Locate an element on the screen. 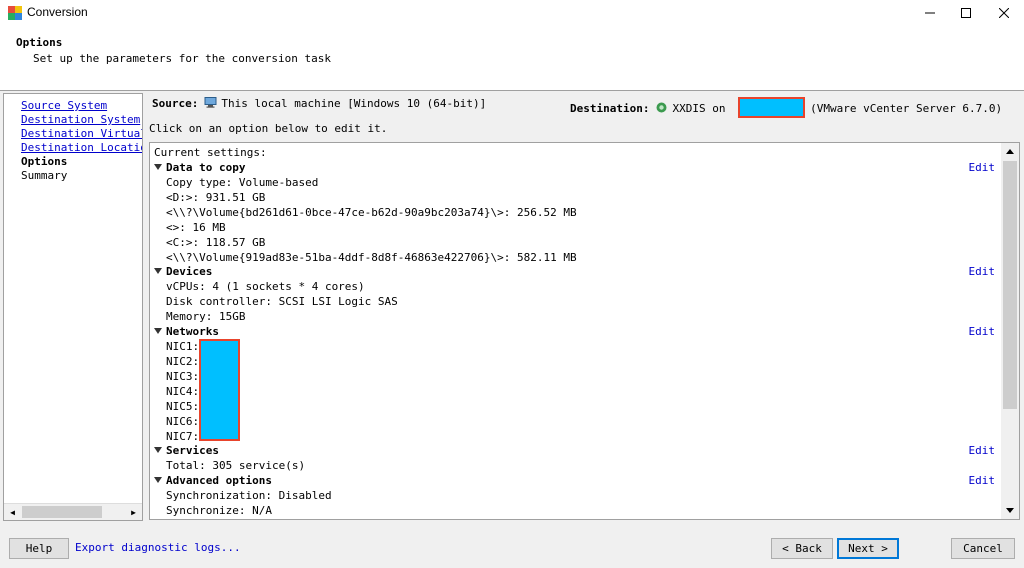 Image resolution: width=1024 pixels, height=568 pixels. setting-line: <>: 16 MB is located at coordinates (196, 227).